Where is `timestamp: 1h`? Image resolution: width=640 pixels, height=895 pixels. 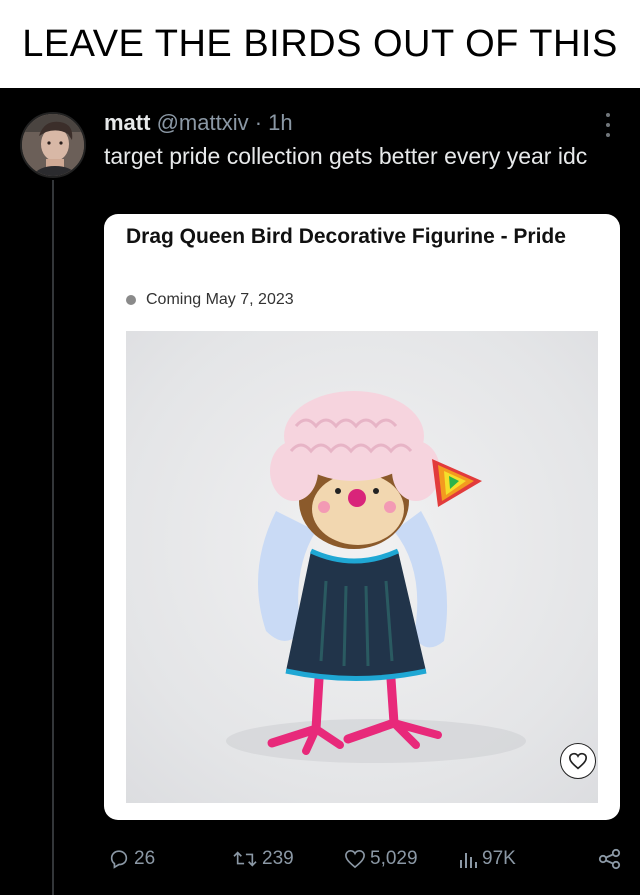 timestamp: 1h is located at coordinates (280, 122).